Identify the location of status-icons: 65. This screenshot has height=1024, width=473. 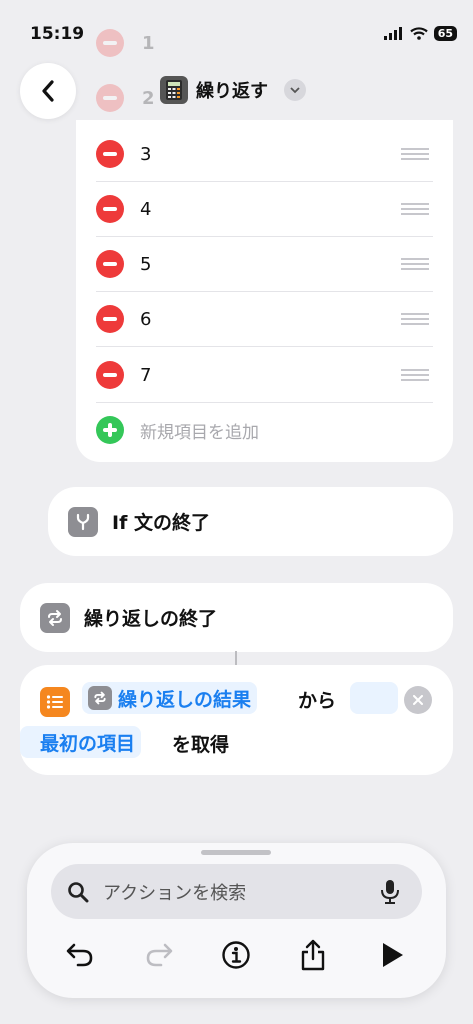
(420, 33).